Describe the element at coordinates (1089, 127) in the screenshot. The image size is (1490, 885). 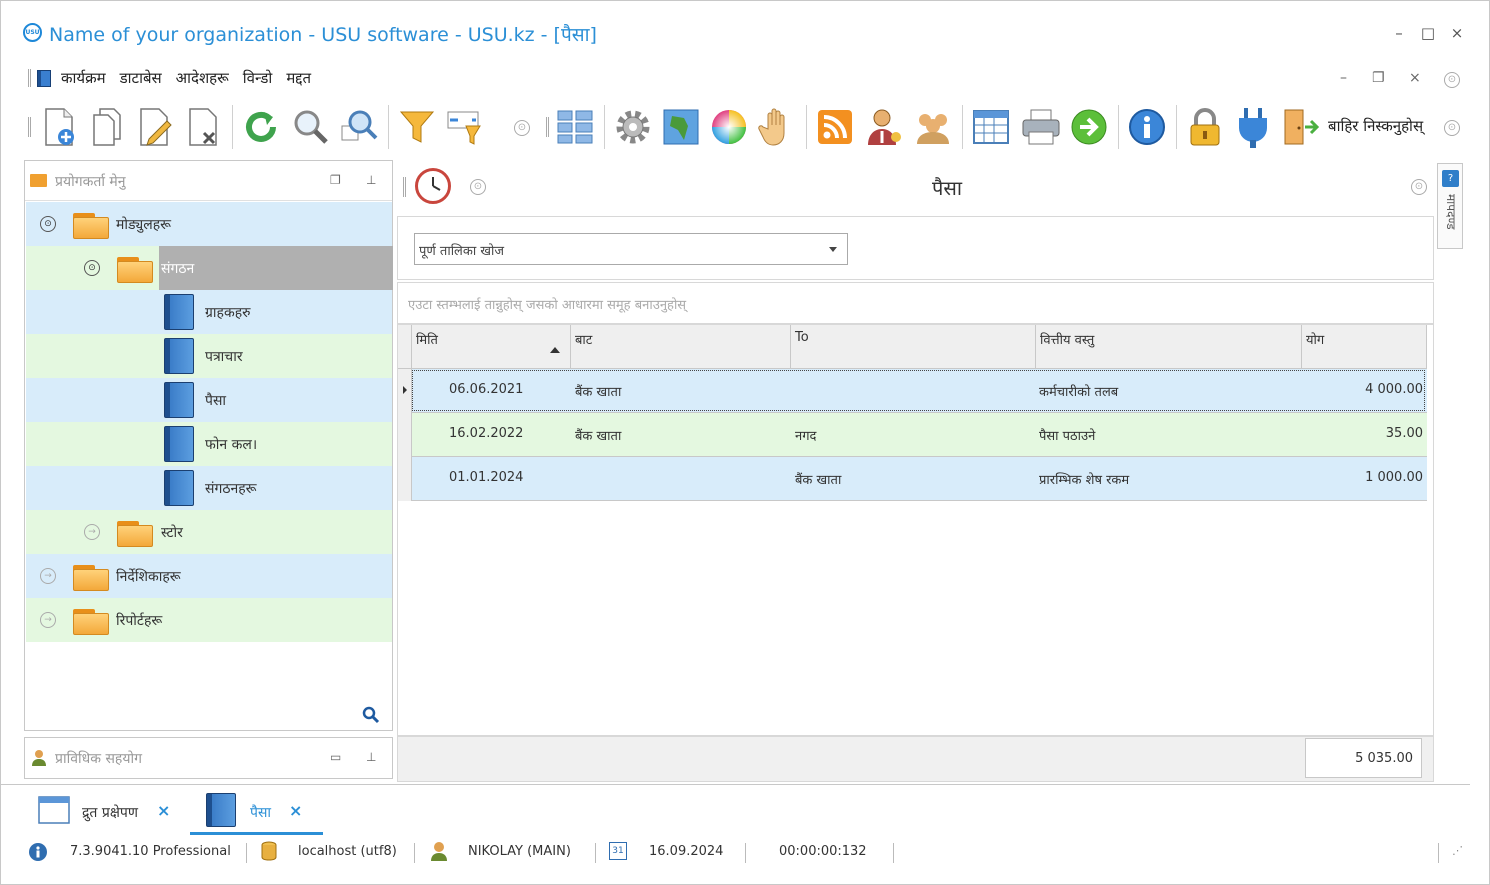
I see `go-forward-icon` at that location.